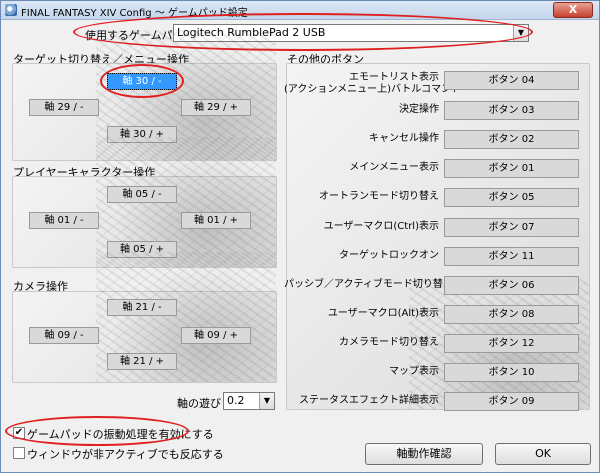 This screenshot has width=600, height=473. I want to click on button-row-label-confirm: 決定操作, so click(419, 109).